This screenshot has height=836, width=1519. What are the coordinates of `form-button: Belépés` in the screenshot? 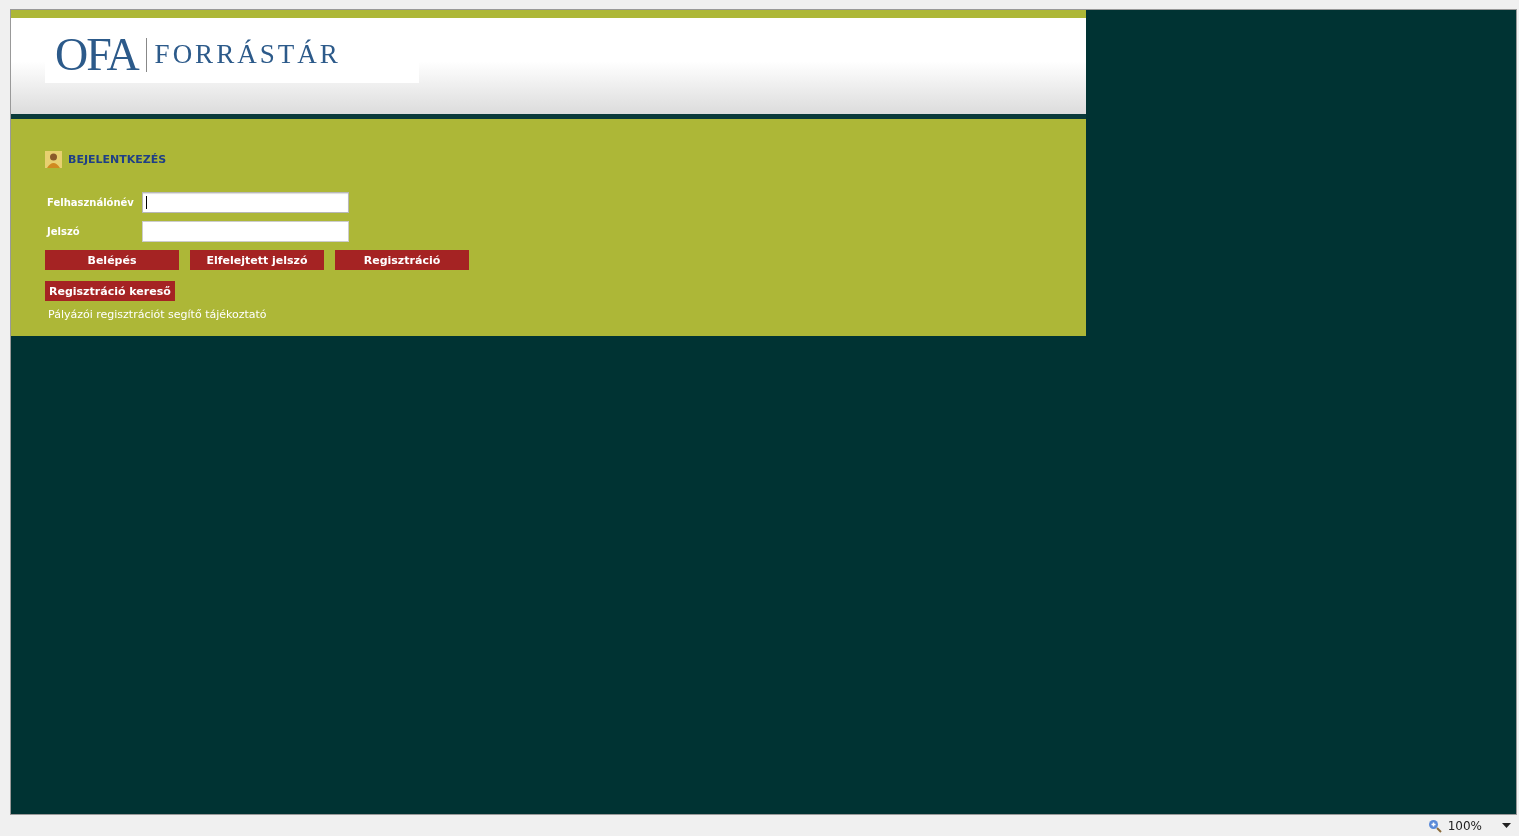 It's located at (112, 260).